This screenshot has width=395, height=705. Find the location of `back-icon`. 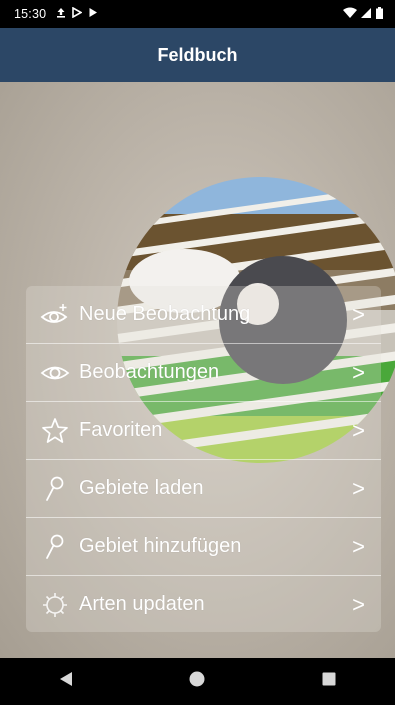

back-icon is located at coordinates (66, 681).